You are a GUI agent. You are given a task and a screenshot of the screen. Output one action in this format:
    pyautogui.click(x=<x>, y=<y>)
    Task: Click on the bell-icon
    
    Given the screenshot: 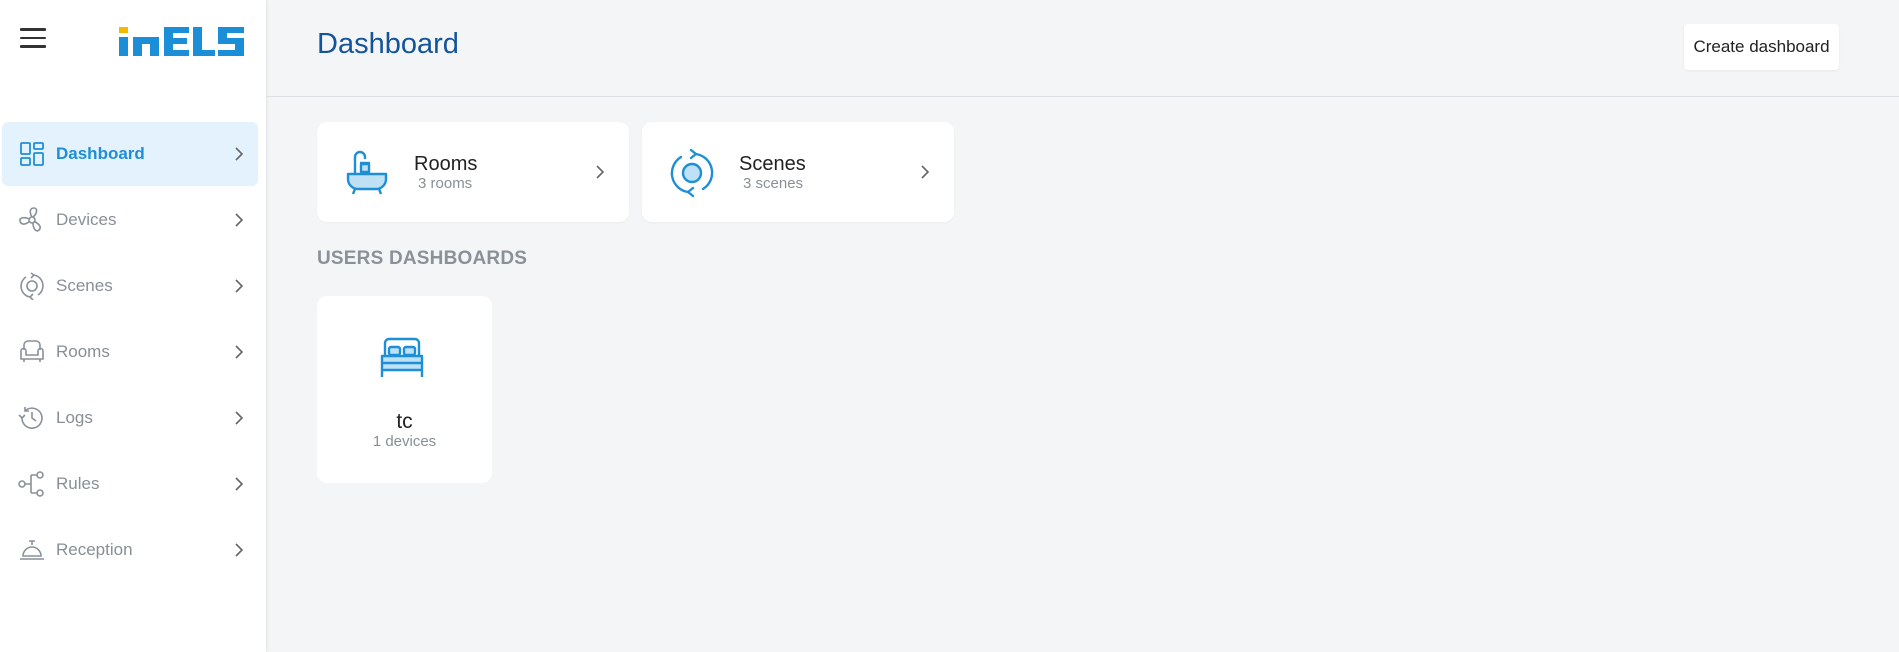 What is the action you would take?
    pyautogui.click(x=32, y=550)
    